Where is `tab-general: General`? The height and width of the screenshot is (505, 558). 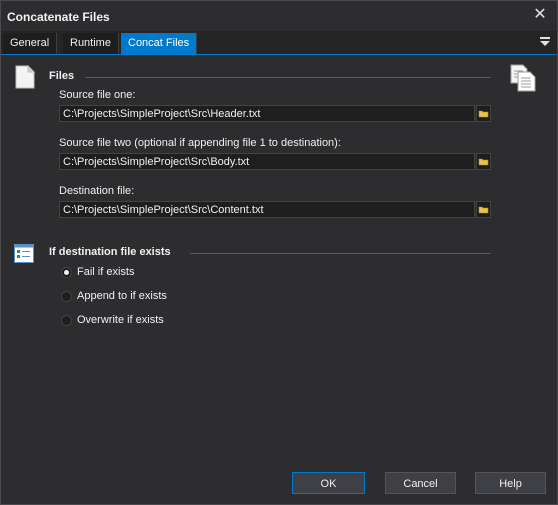
tab-general: General is located at coordinates (30, 43).